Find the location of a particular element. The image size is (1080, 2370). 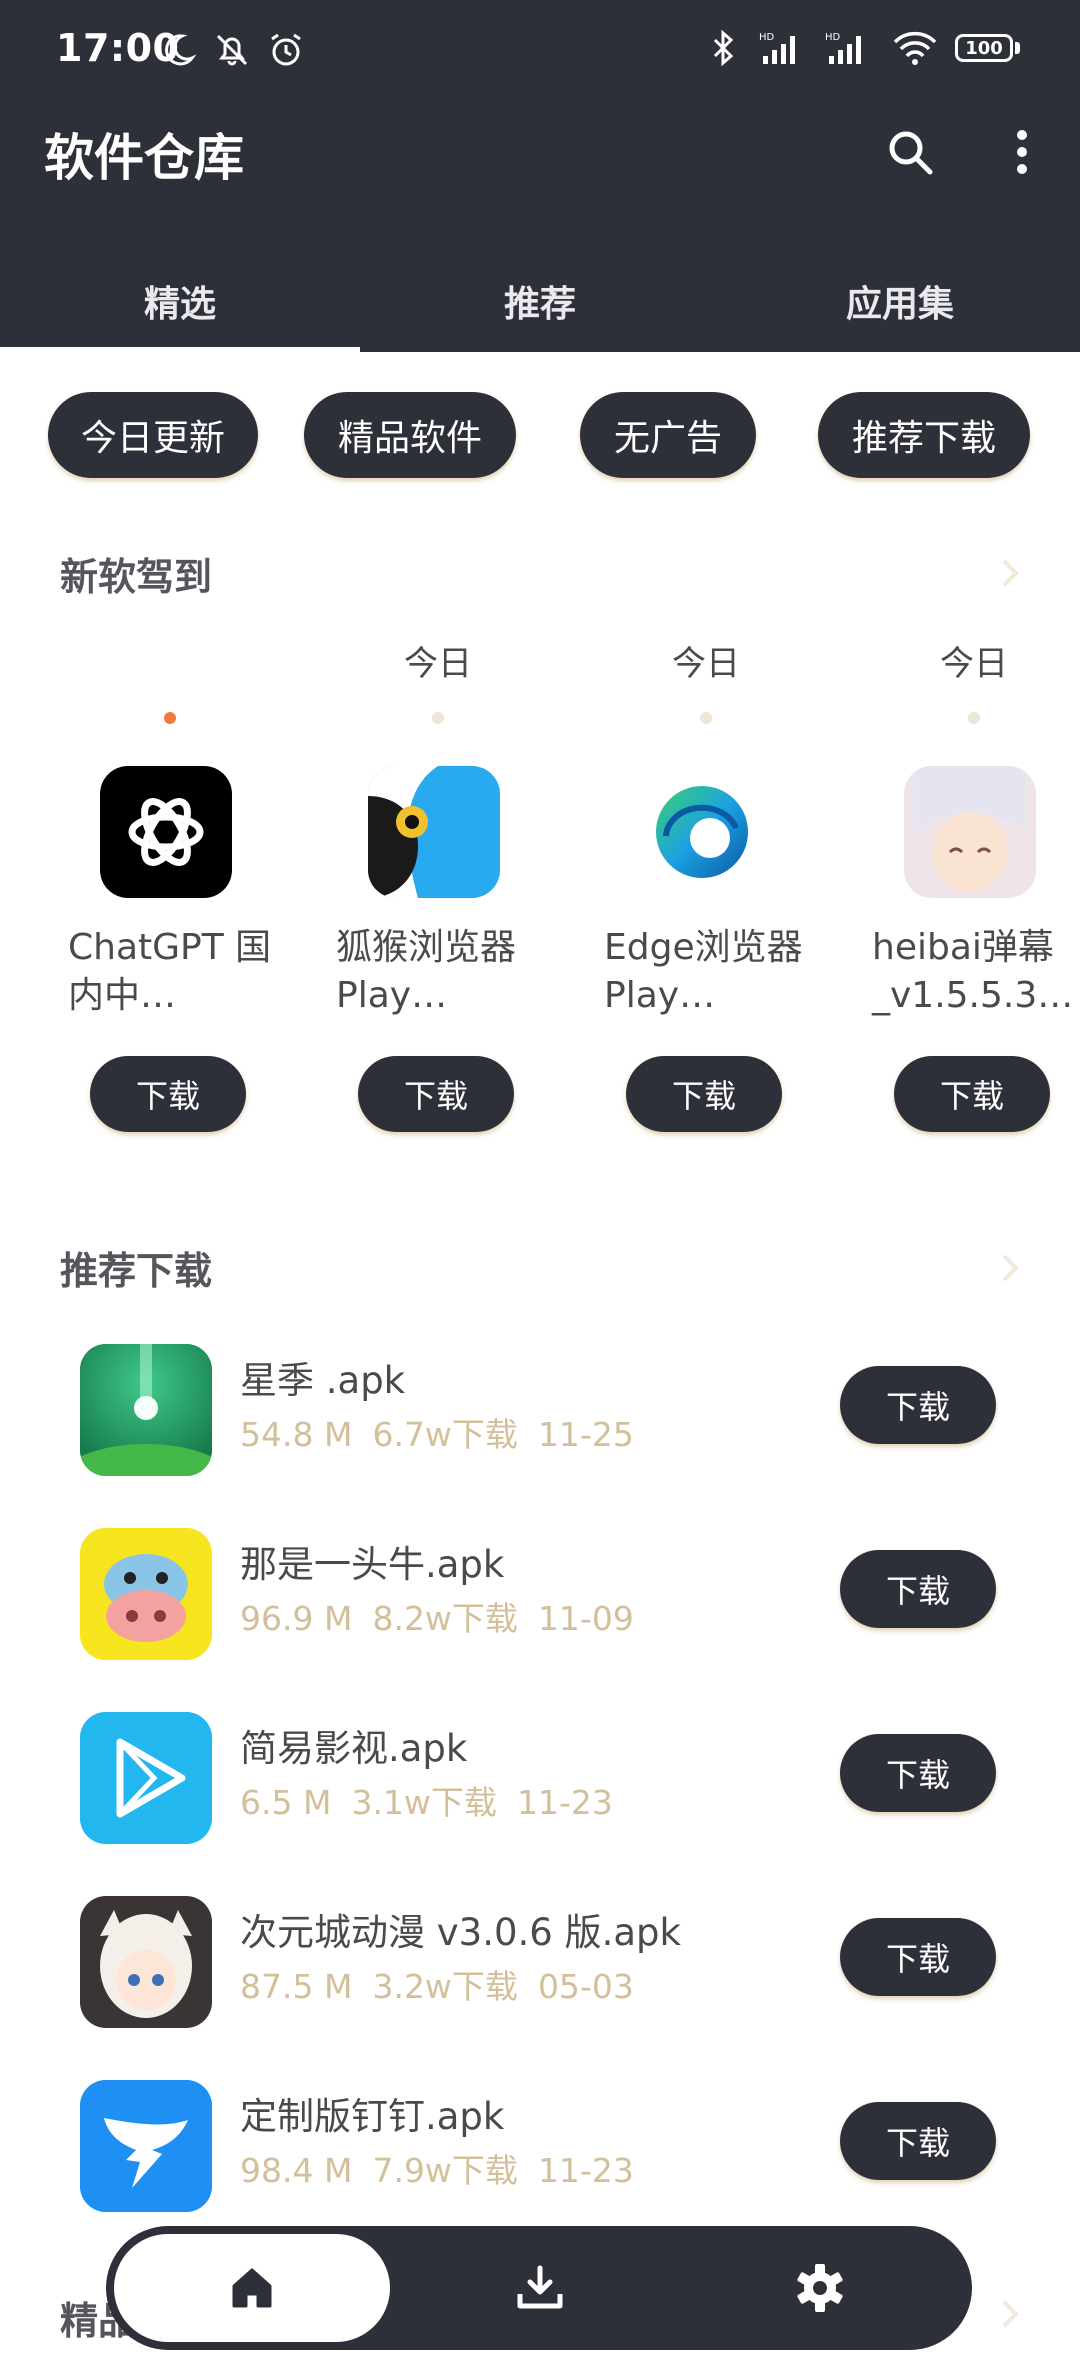

chip-premium-software: 精品软件 is located at coordinates (410, 435).